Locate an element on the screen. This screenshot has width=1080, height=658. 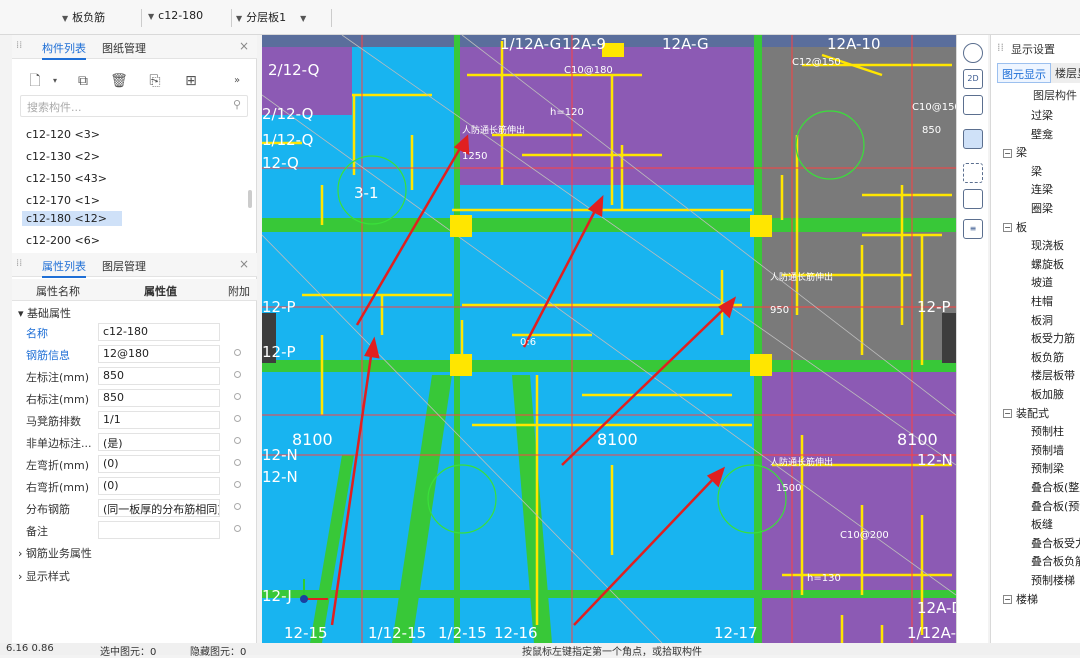
delete-icon: 🗑 is located at coordinates (119, 82).